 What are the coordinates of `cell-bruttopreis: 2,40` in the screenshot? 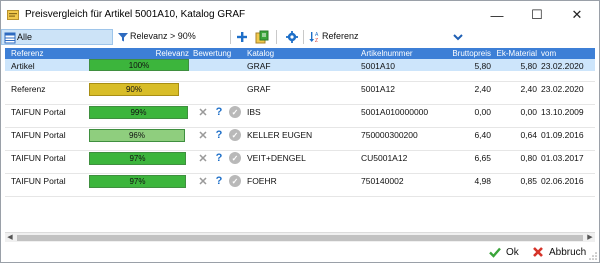 It's located at (482, 89).